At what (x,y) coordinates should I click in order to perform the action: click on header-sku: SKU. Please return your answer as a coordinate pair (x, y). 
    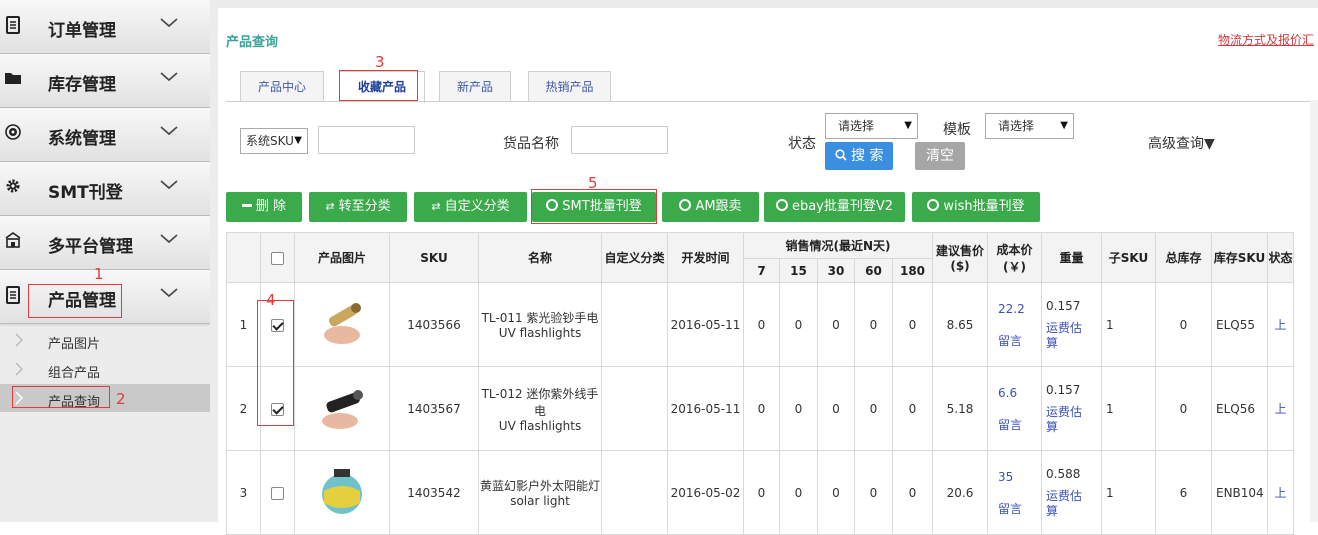
    Looking at the image, I should click on (434, 257).